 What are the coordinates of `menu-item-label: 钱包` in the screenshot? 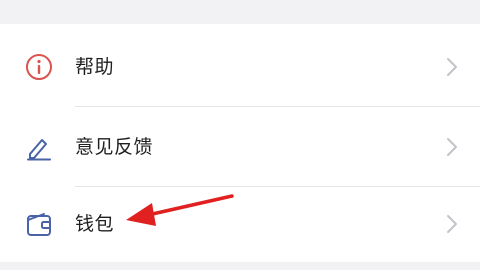 It's located at (95, 224).